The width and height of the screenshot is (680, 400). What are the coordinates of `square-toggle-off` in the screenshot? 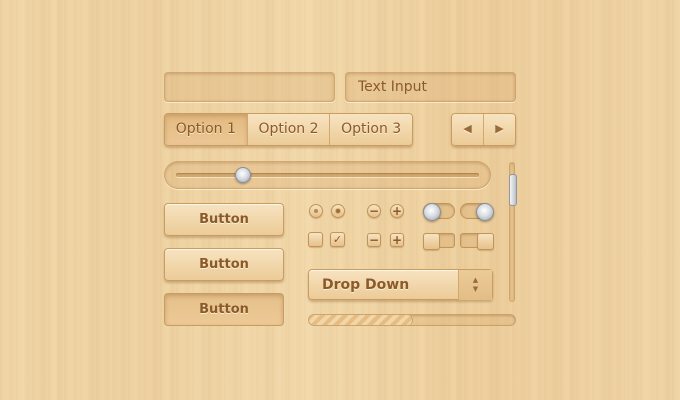 It's located at (439, 241).